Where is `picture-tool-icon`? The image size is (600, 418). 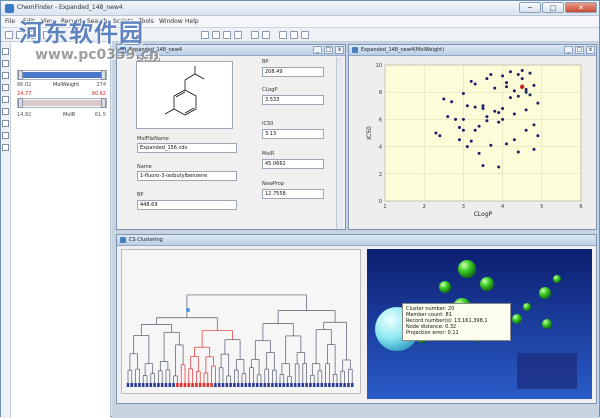 picture-tool-icon is located at coordinates (5, 111).